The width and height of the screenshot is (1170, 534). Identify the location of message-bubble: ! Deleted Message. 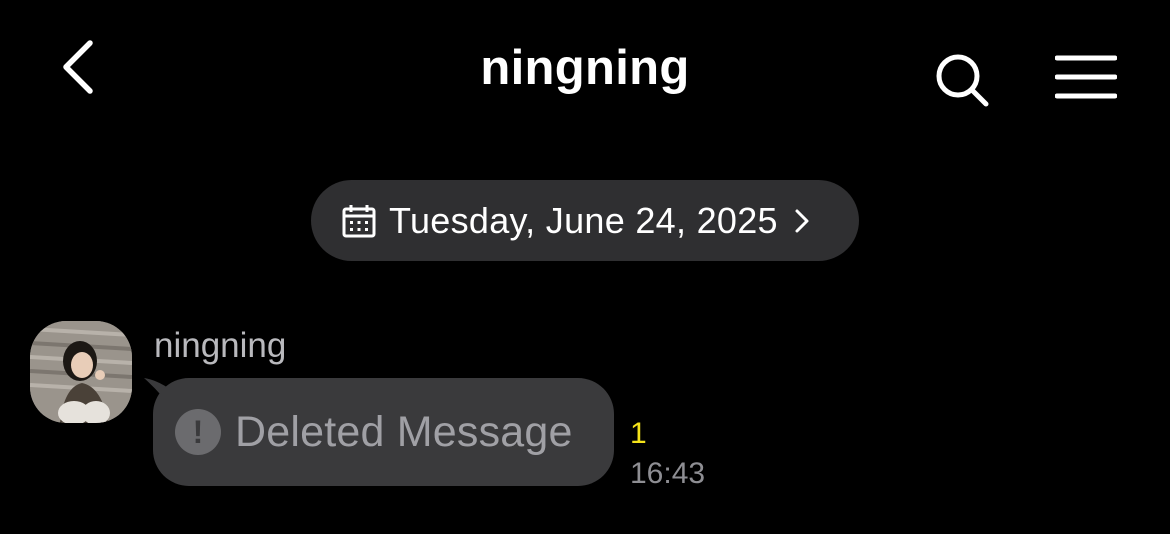
(383, 432).